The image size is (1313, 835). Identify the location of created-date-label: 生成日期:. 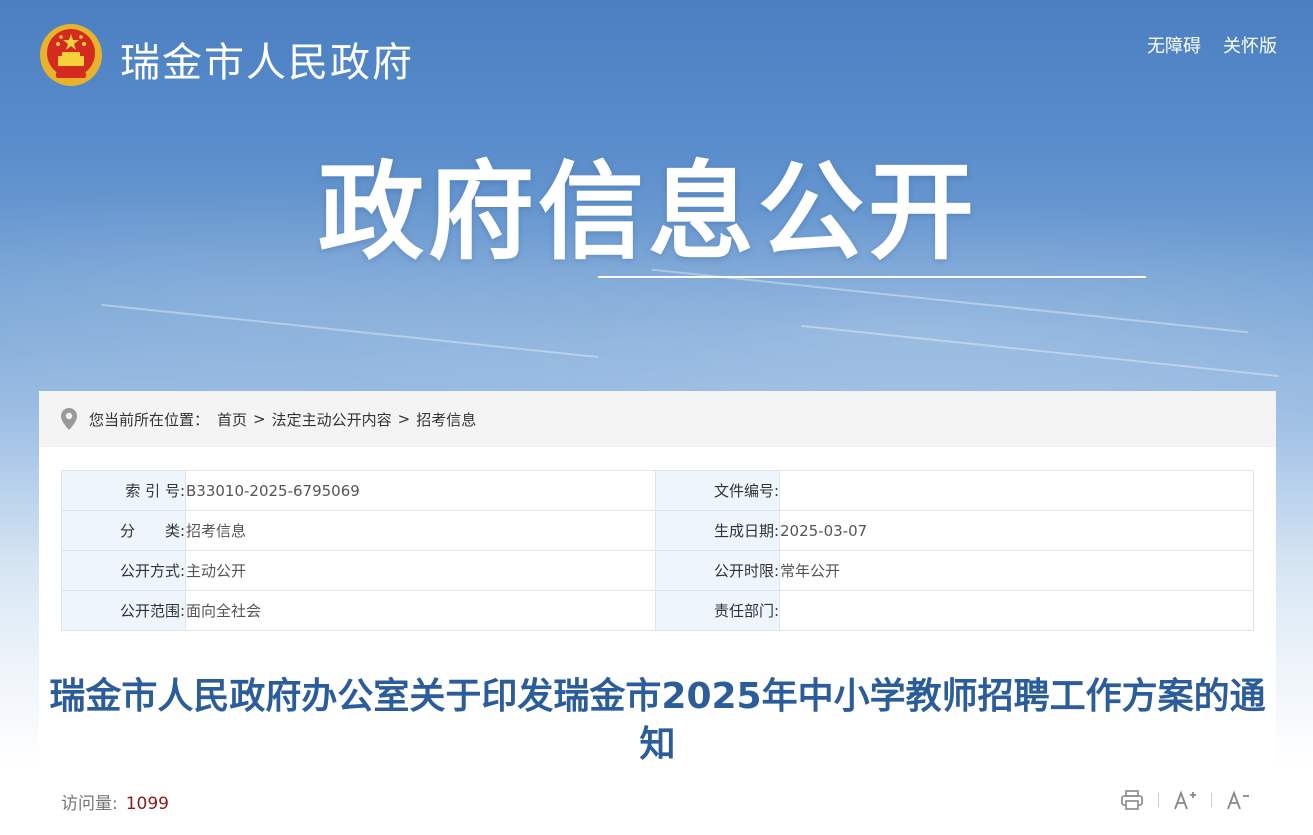
(717, 530).